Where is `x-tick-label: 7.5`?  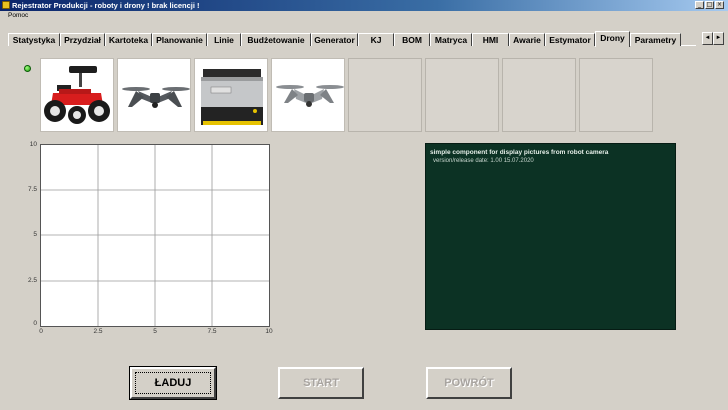 x-tick-label: 7.5 is located at coordinates (212, 331).